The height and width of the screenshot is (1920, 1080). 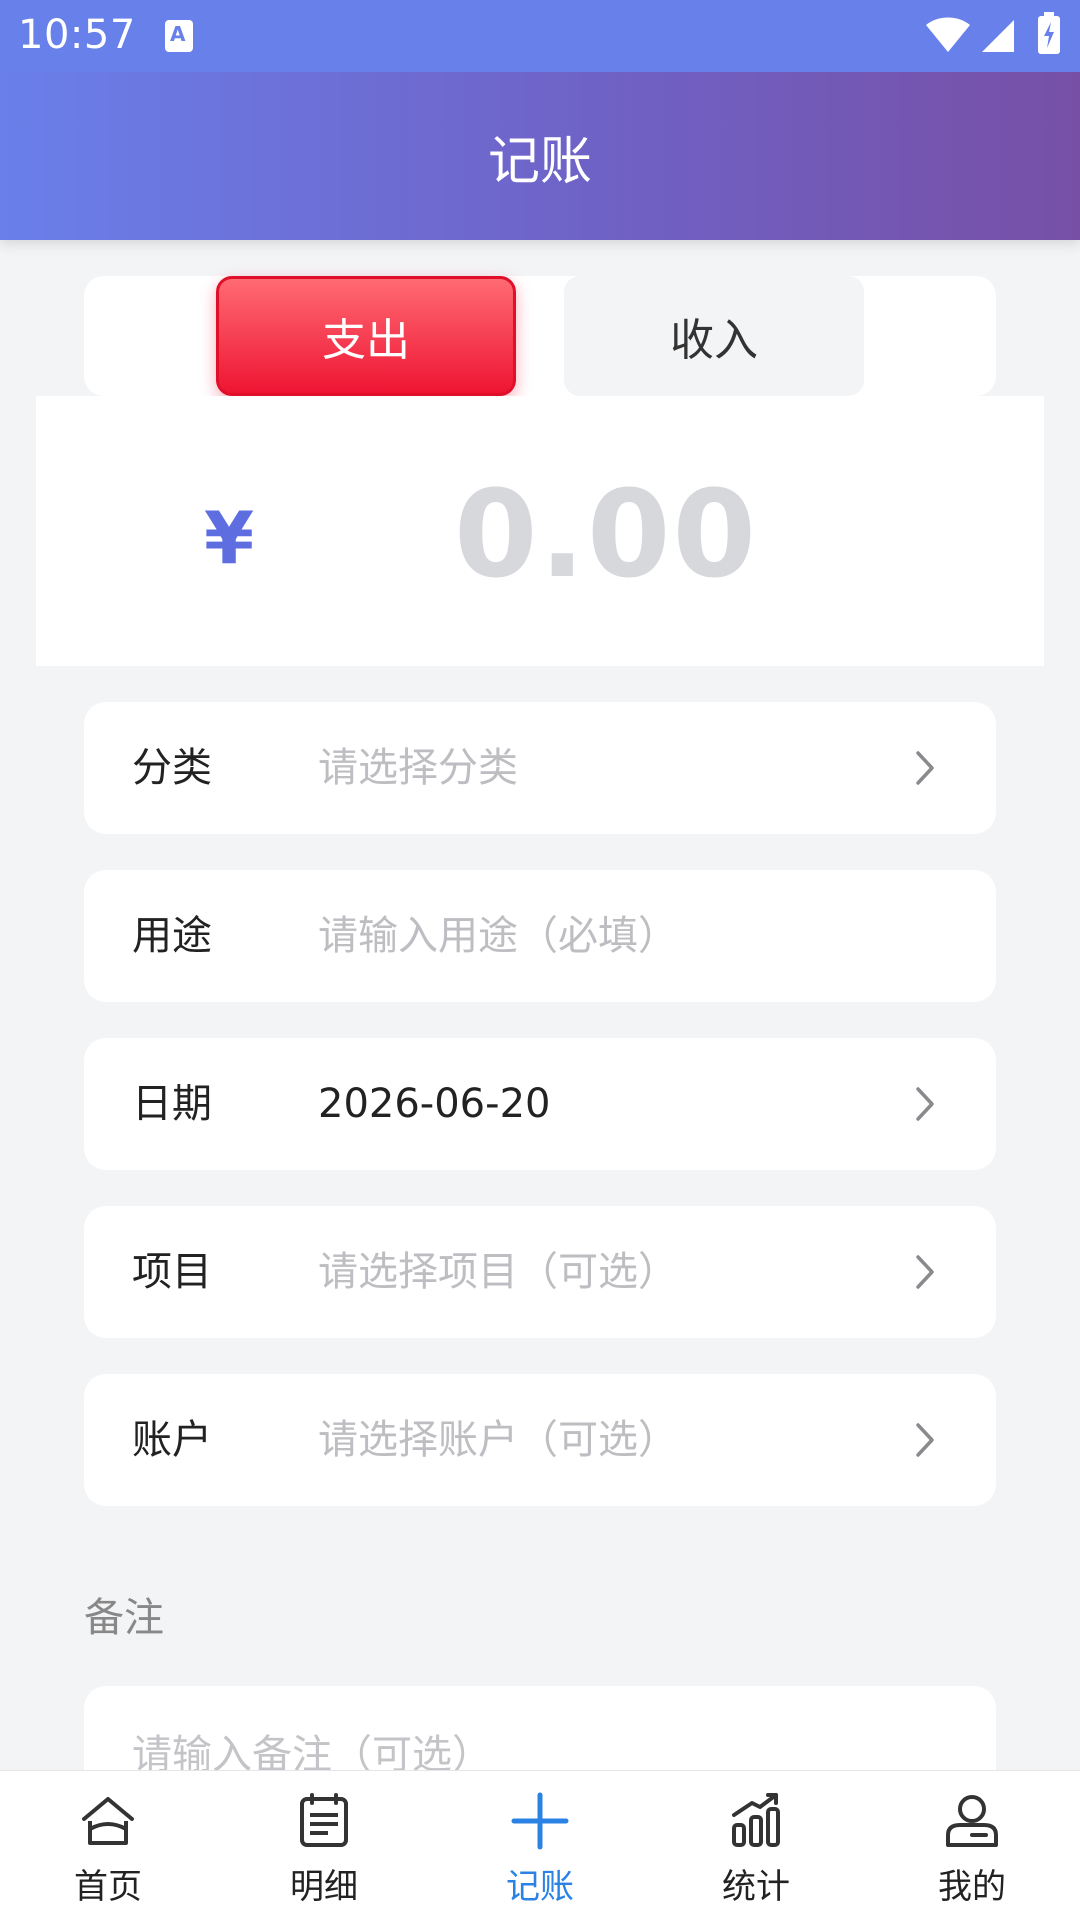 I want to click on nav-item-statistics: 统计, so click(x=756, y=1845).